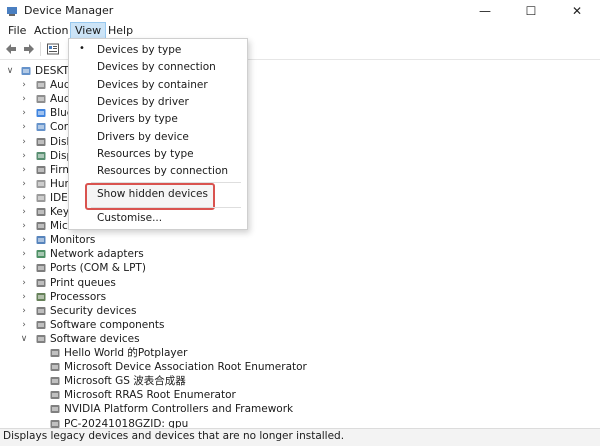  I want to click on tree-item: › Processors, so click(300, 297).